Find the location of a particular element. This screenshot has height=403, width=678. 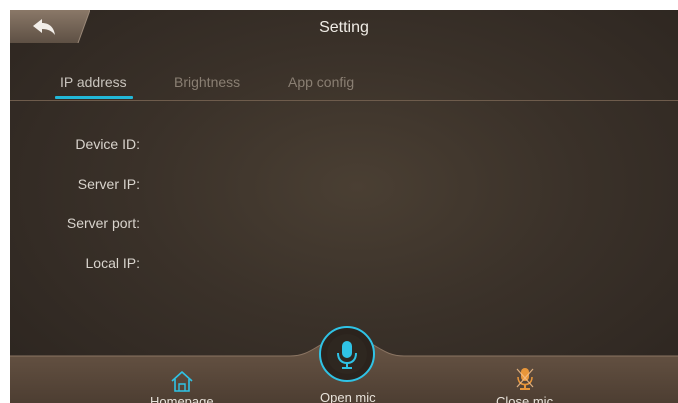

tab-ip-address: IP address is located at coordinates (93, 82).